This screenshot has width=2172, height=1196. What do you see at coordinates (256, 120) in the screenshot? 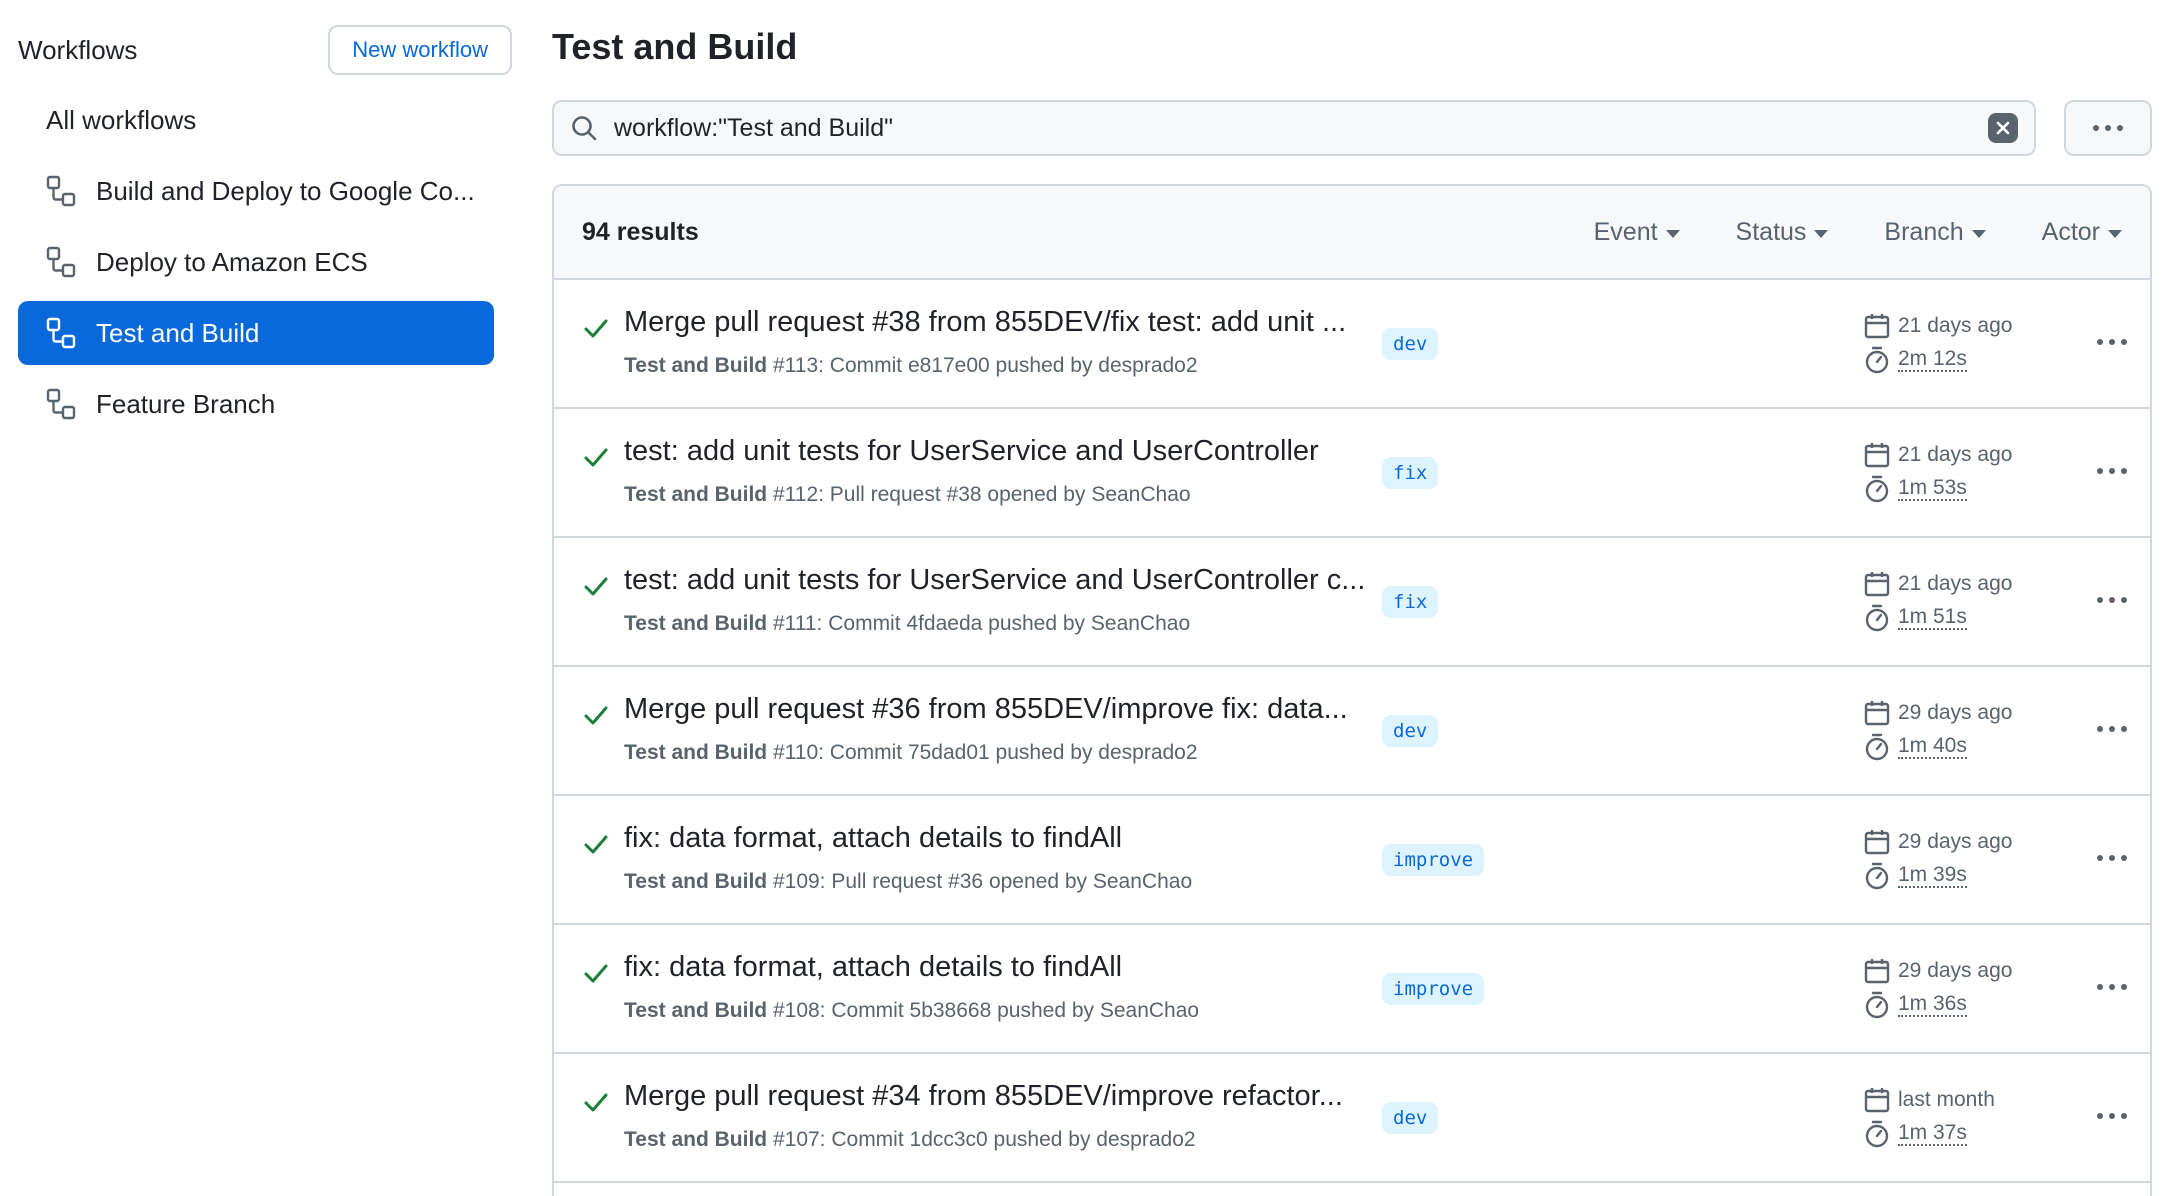
I see `sidebar-item-all-workflows: All workflows` at bounding box center [256, 120].